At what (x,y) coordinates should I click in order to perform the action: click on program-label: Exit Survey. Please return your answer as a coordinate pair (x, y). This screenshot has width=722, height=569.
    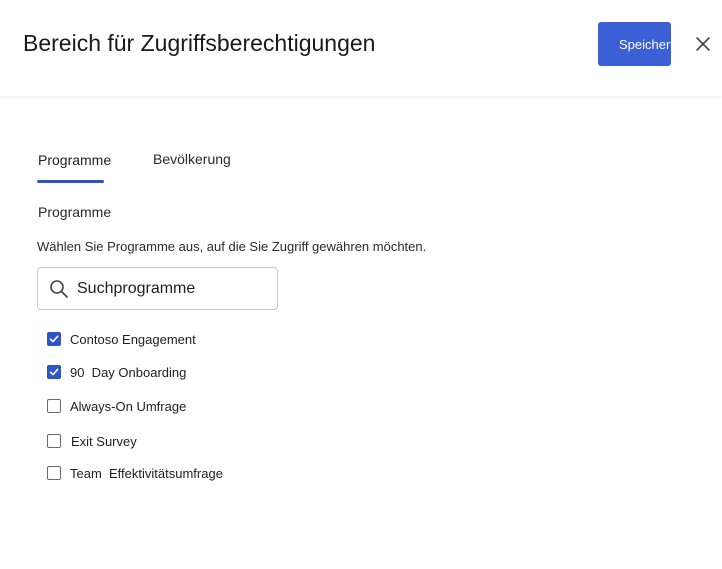
    Looking at the image, I should click on (104, 441).